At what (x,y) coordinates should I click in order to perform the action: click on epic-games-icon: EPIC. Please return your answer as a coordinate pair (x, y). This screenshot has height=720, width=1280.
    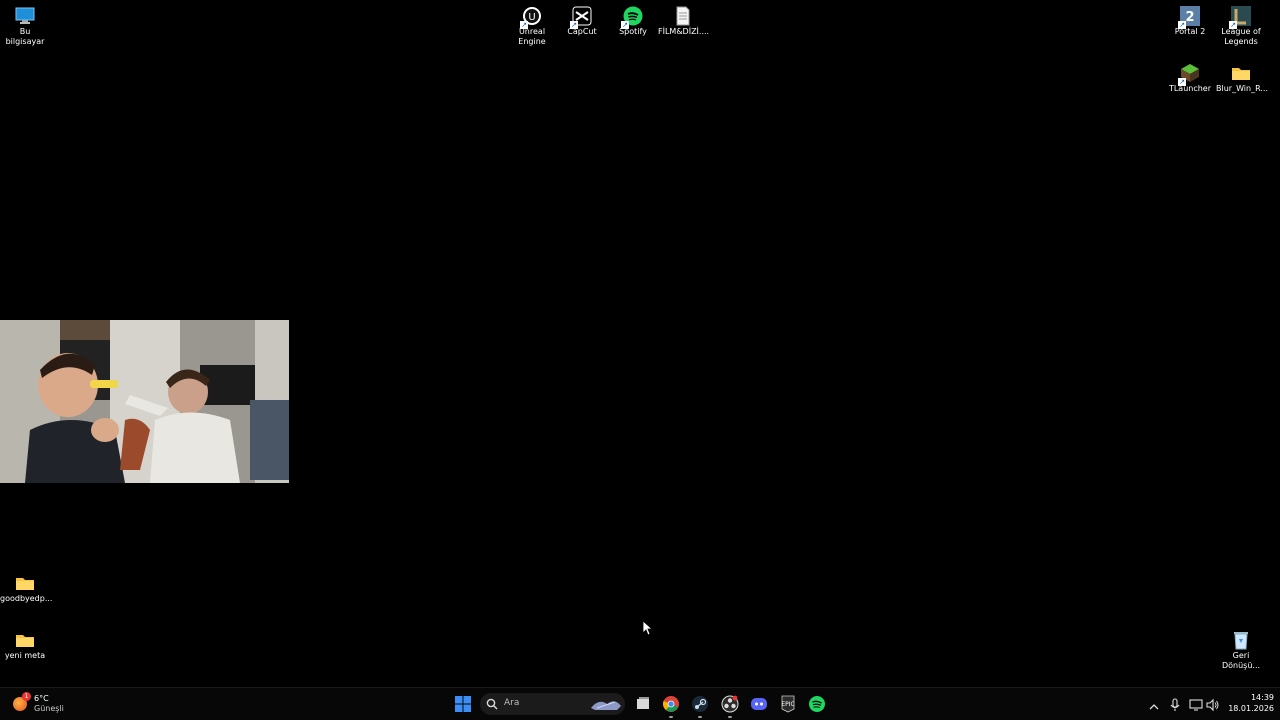
    Looking at the image, I should click on (788, 704).